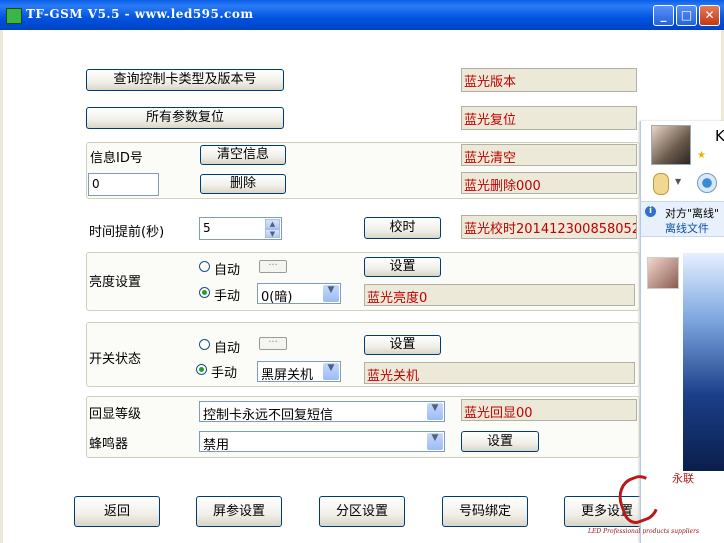  I want to click on time-advance-label: 时间提前(秒), so click(127, 232).